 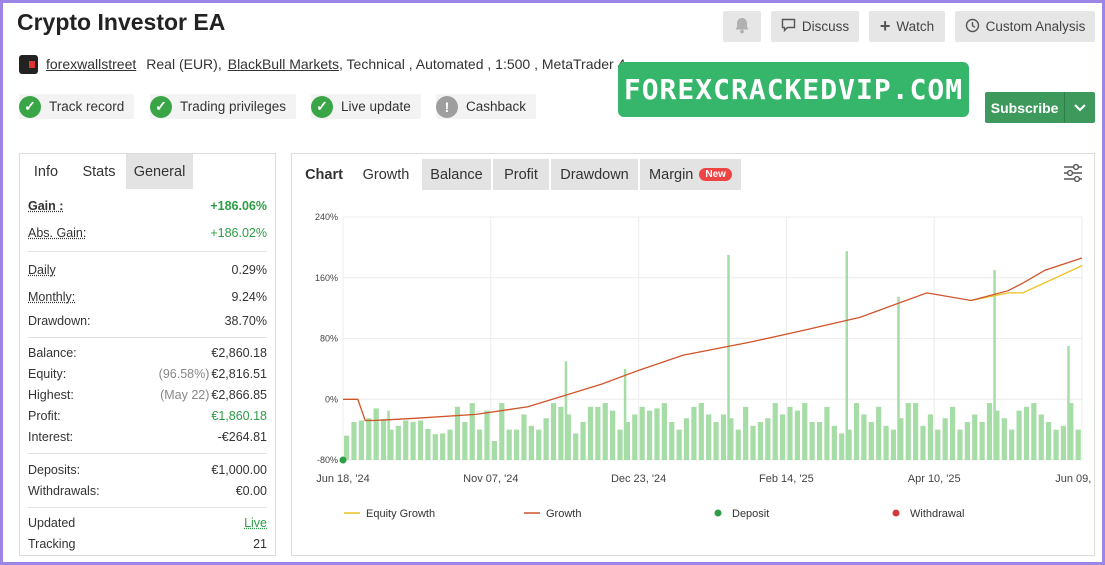 What do you see at coordinates (249, 270) in the screenshot?
I see `stat-value: 0.29%` at bounding box center [249, 270].